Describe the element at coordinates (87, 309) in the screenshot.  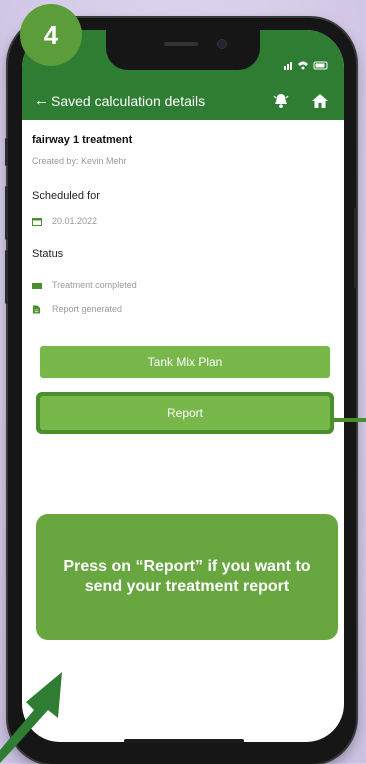
I see `status-report: Report generated` at that location.